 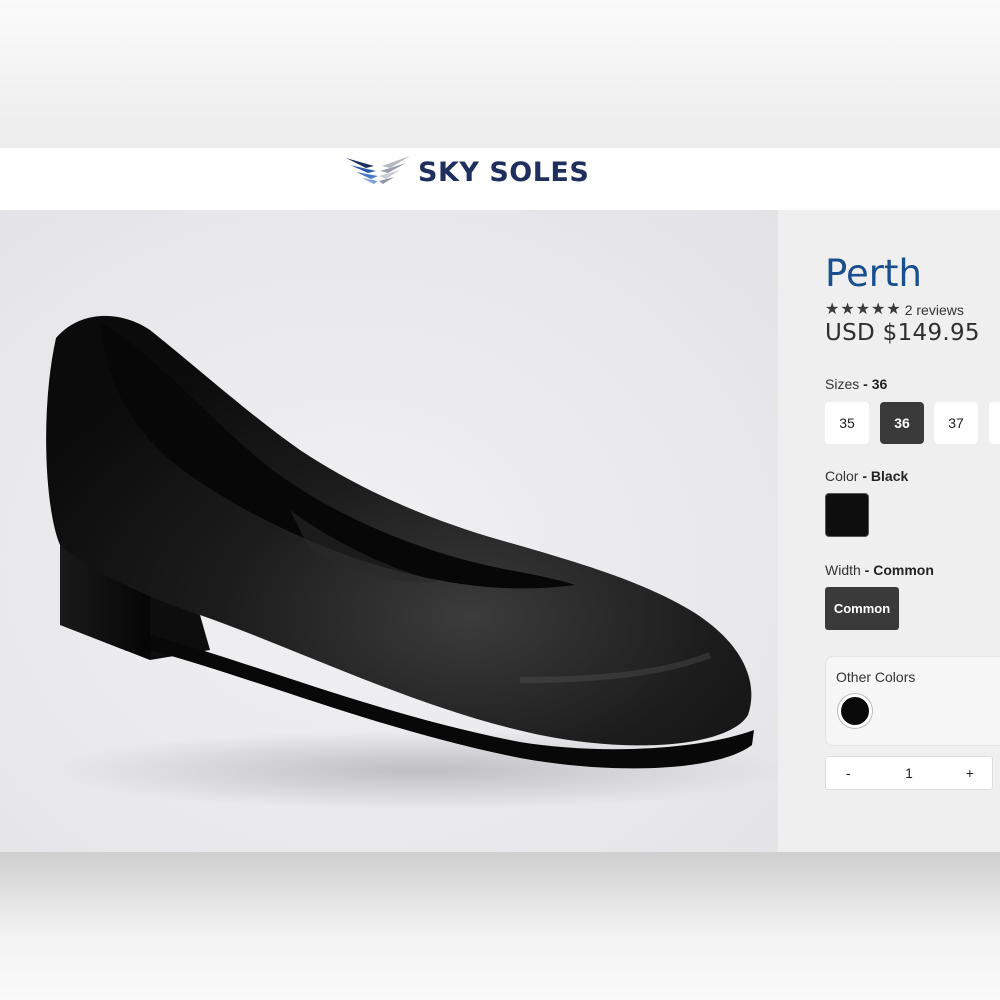 I want to click on quantity-stepper: - 1 +, so click(x=909, y=773).